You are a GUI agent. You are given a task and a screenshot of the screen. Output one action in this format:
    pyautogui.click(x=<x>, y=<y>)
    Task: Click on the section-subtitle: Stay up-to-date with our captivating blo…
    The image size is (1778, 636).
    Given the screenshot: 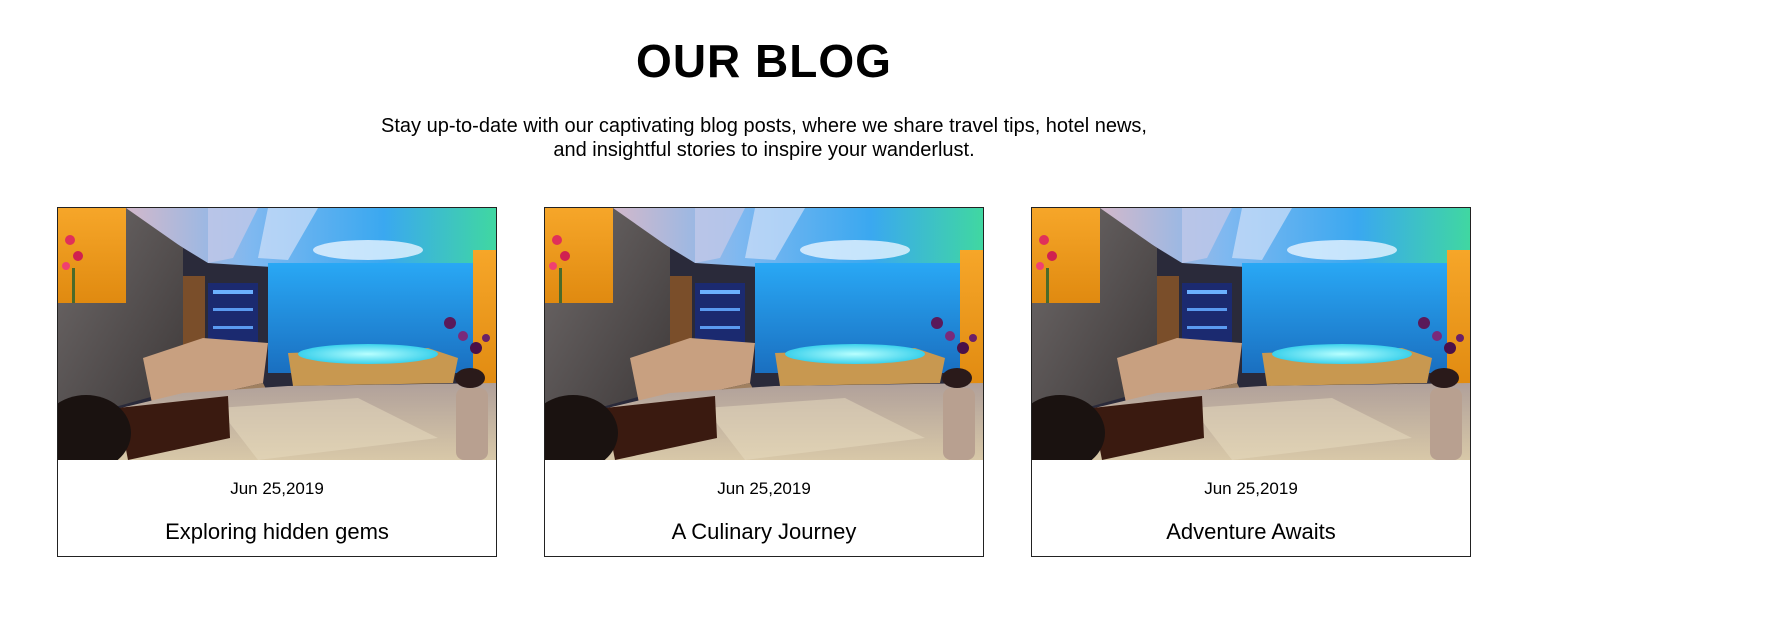 What is the action you would take?
    pyautogui.click(x=764, y=138)
    